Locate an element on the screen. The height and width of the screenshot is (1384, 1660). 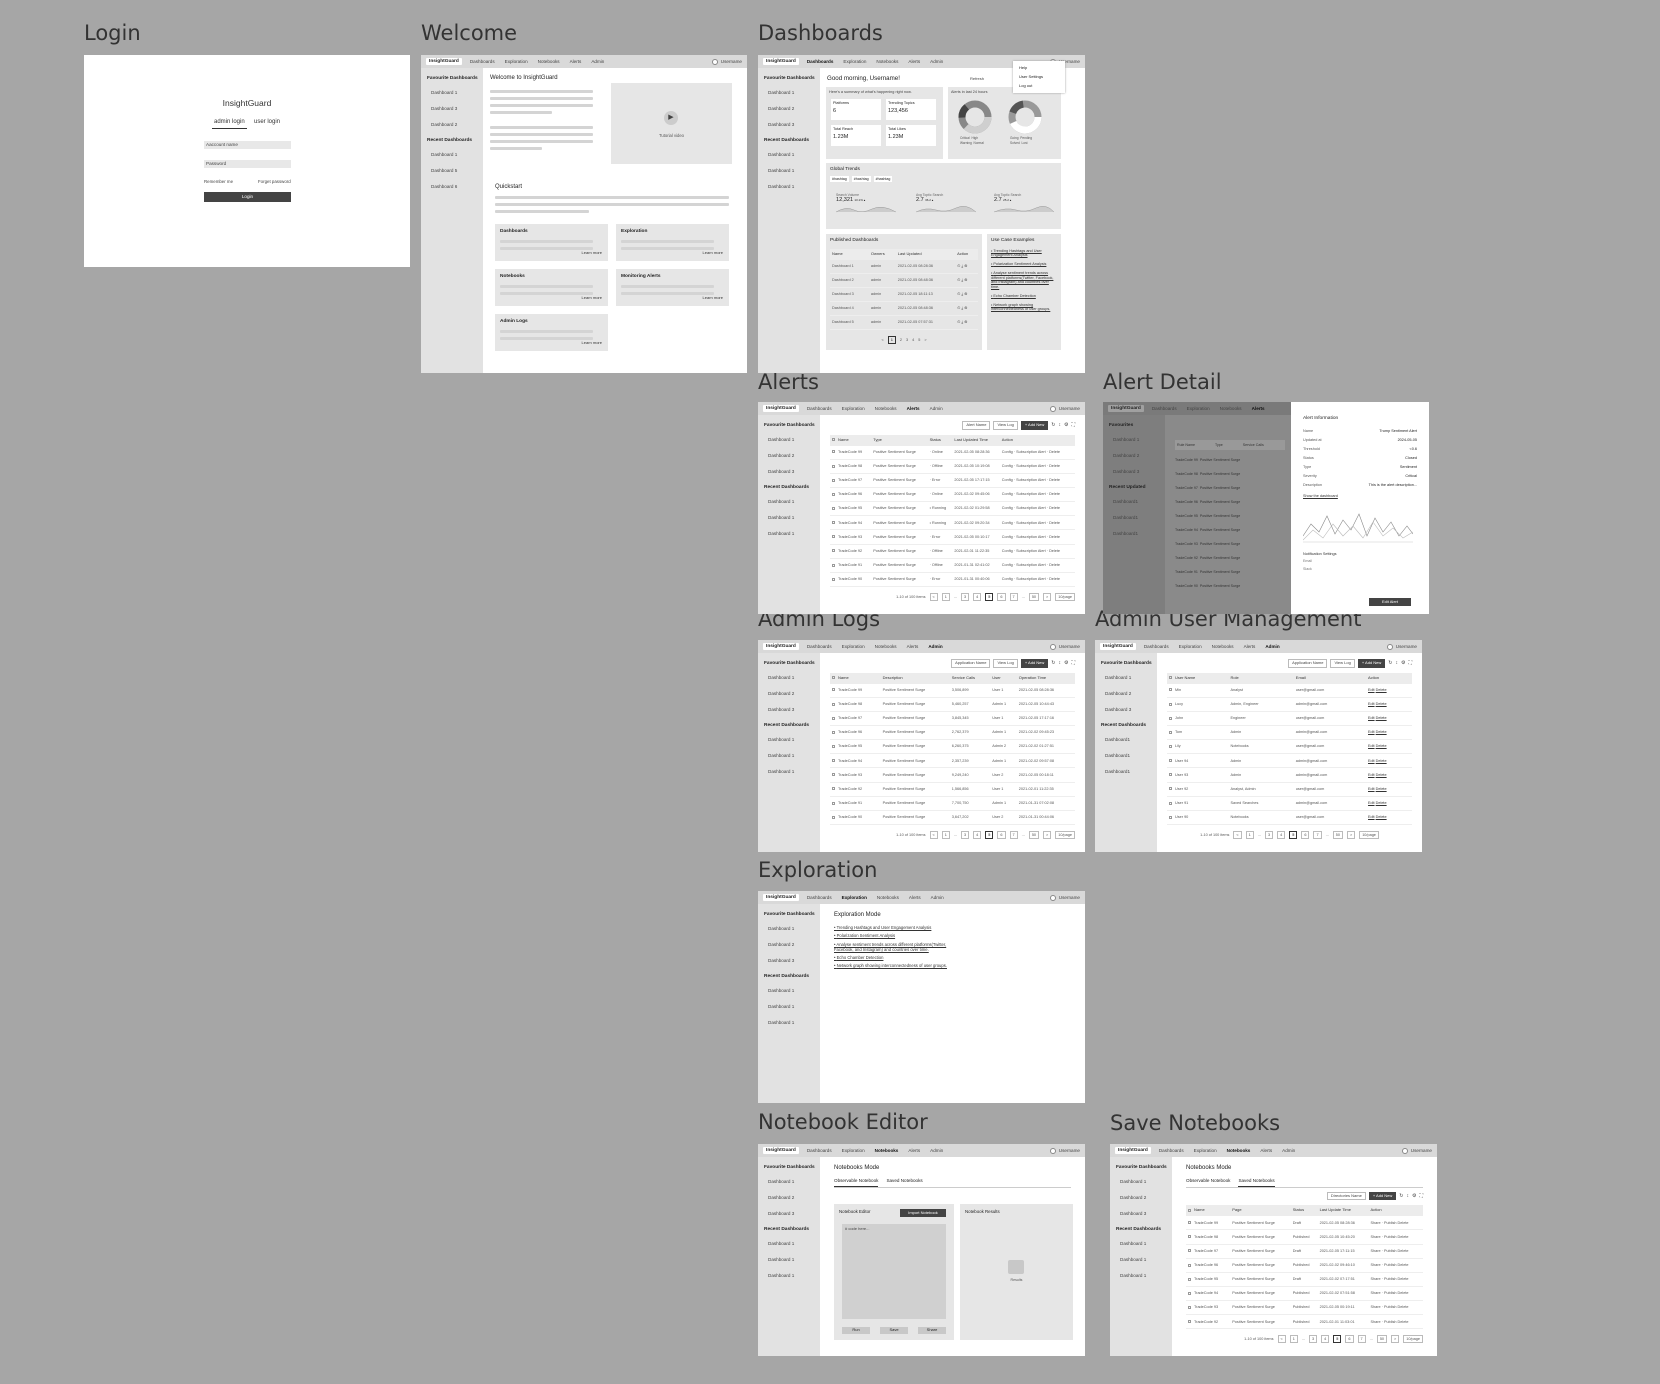
settings-icon: ⚙ is located at coordinates (1403, 663).